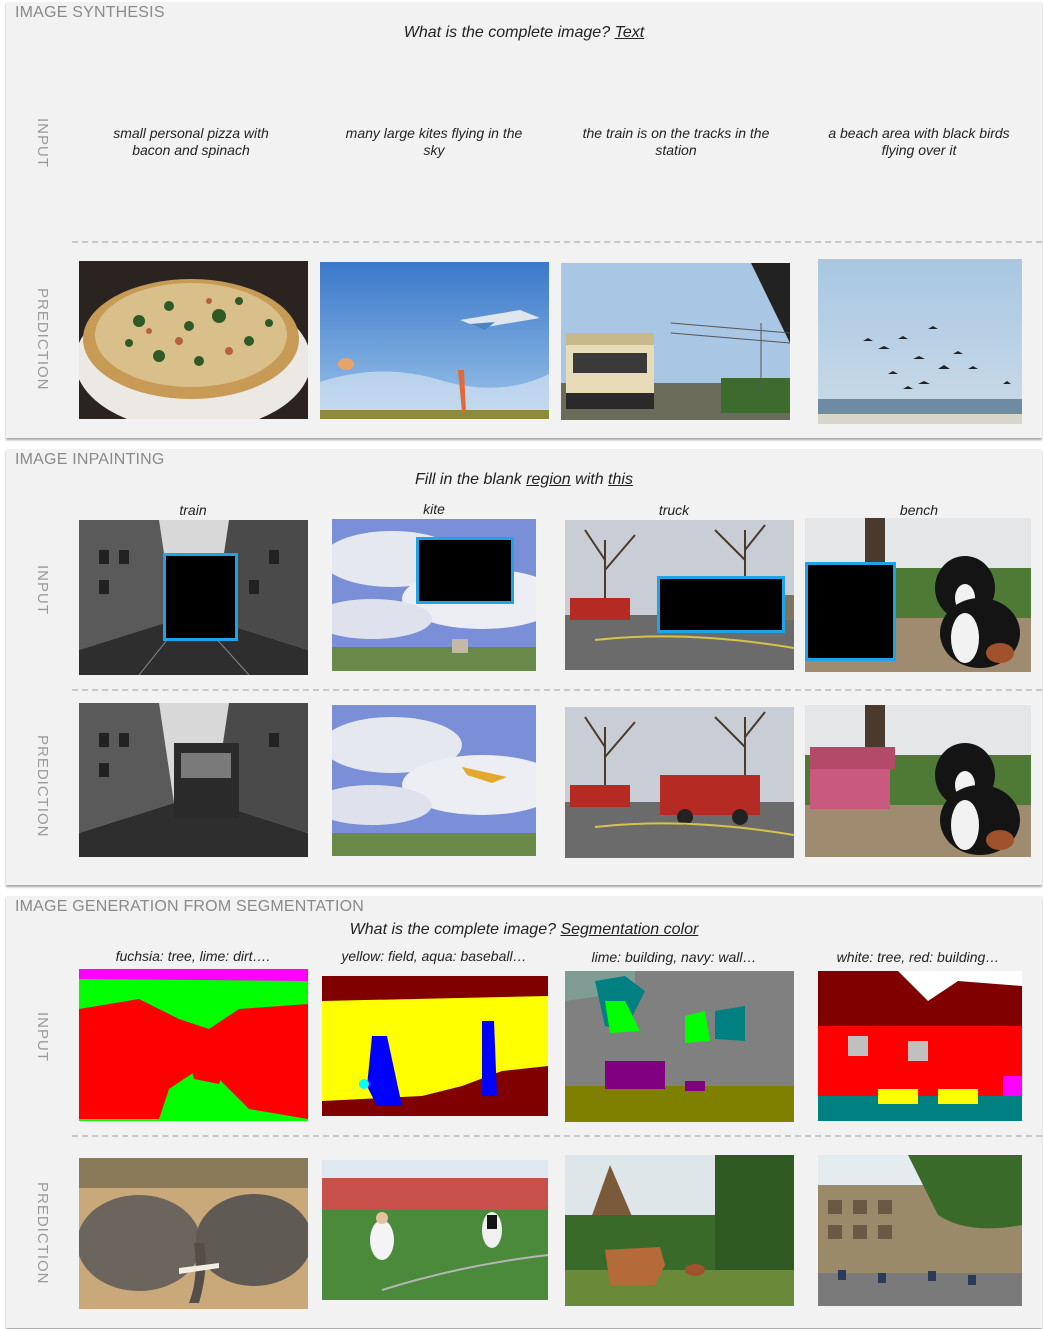  What do you see at coordinates (548, 479) in the screenshot?
I see `prompt-link: region` at bounding box center [548, 479].